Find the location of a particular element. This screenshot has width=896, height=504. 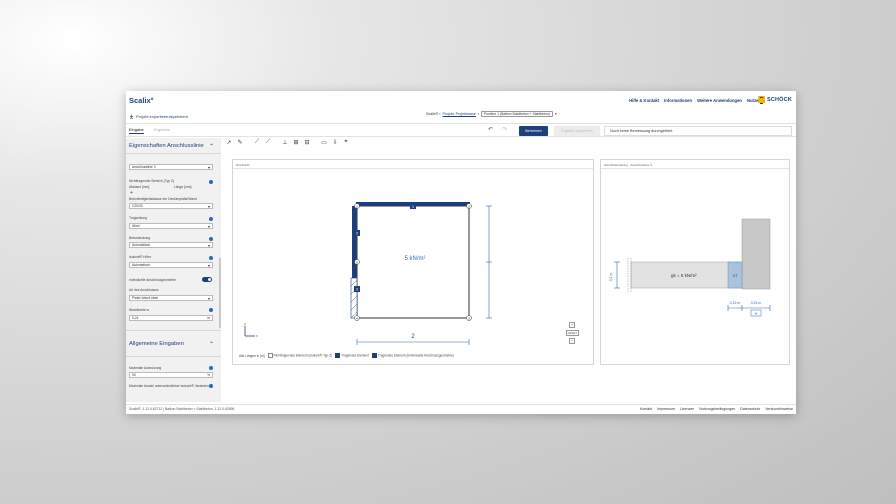

export-result-button: Ergebnis exportieren is located at coordinates (577, 131).